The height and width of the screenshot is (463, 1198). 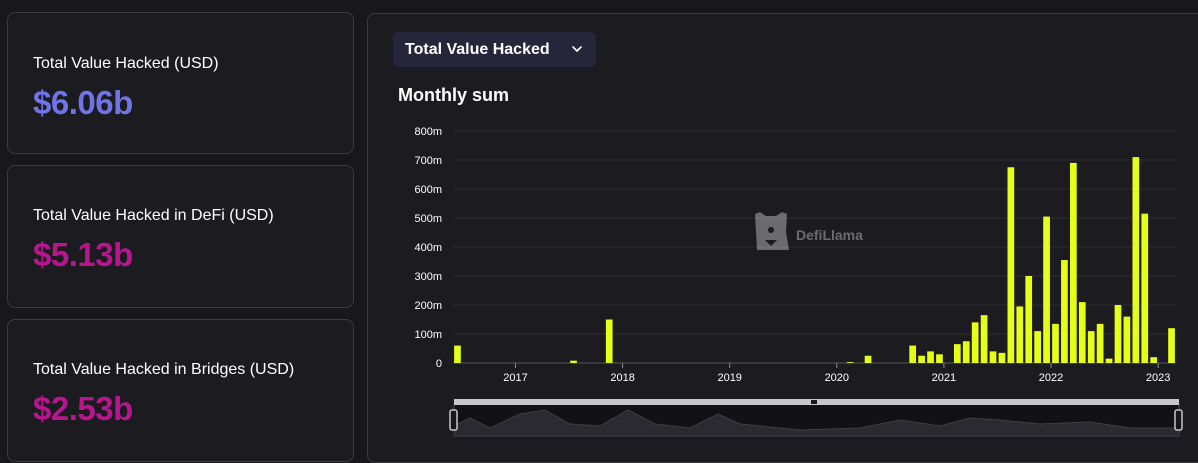 What do you see at coordinates (453, 420) in the screenshot?
I see `slider-left-handle` at bounding box center [453, 420].